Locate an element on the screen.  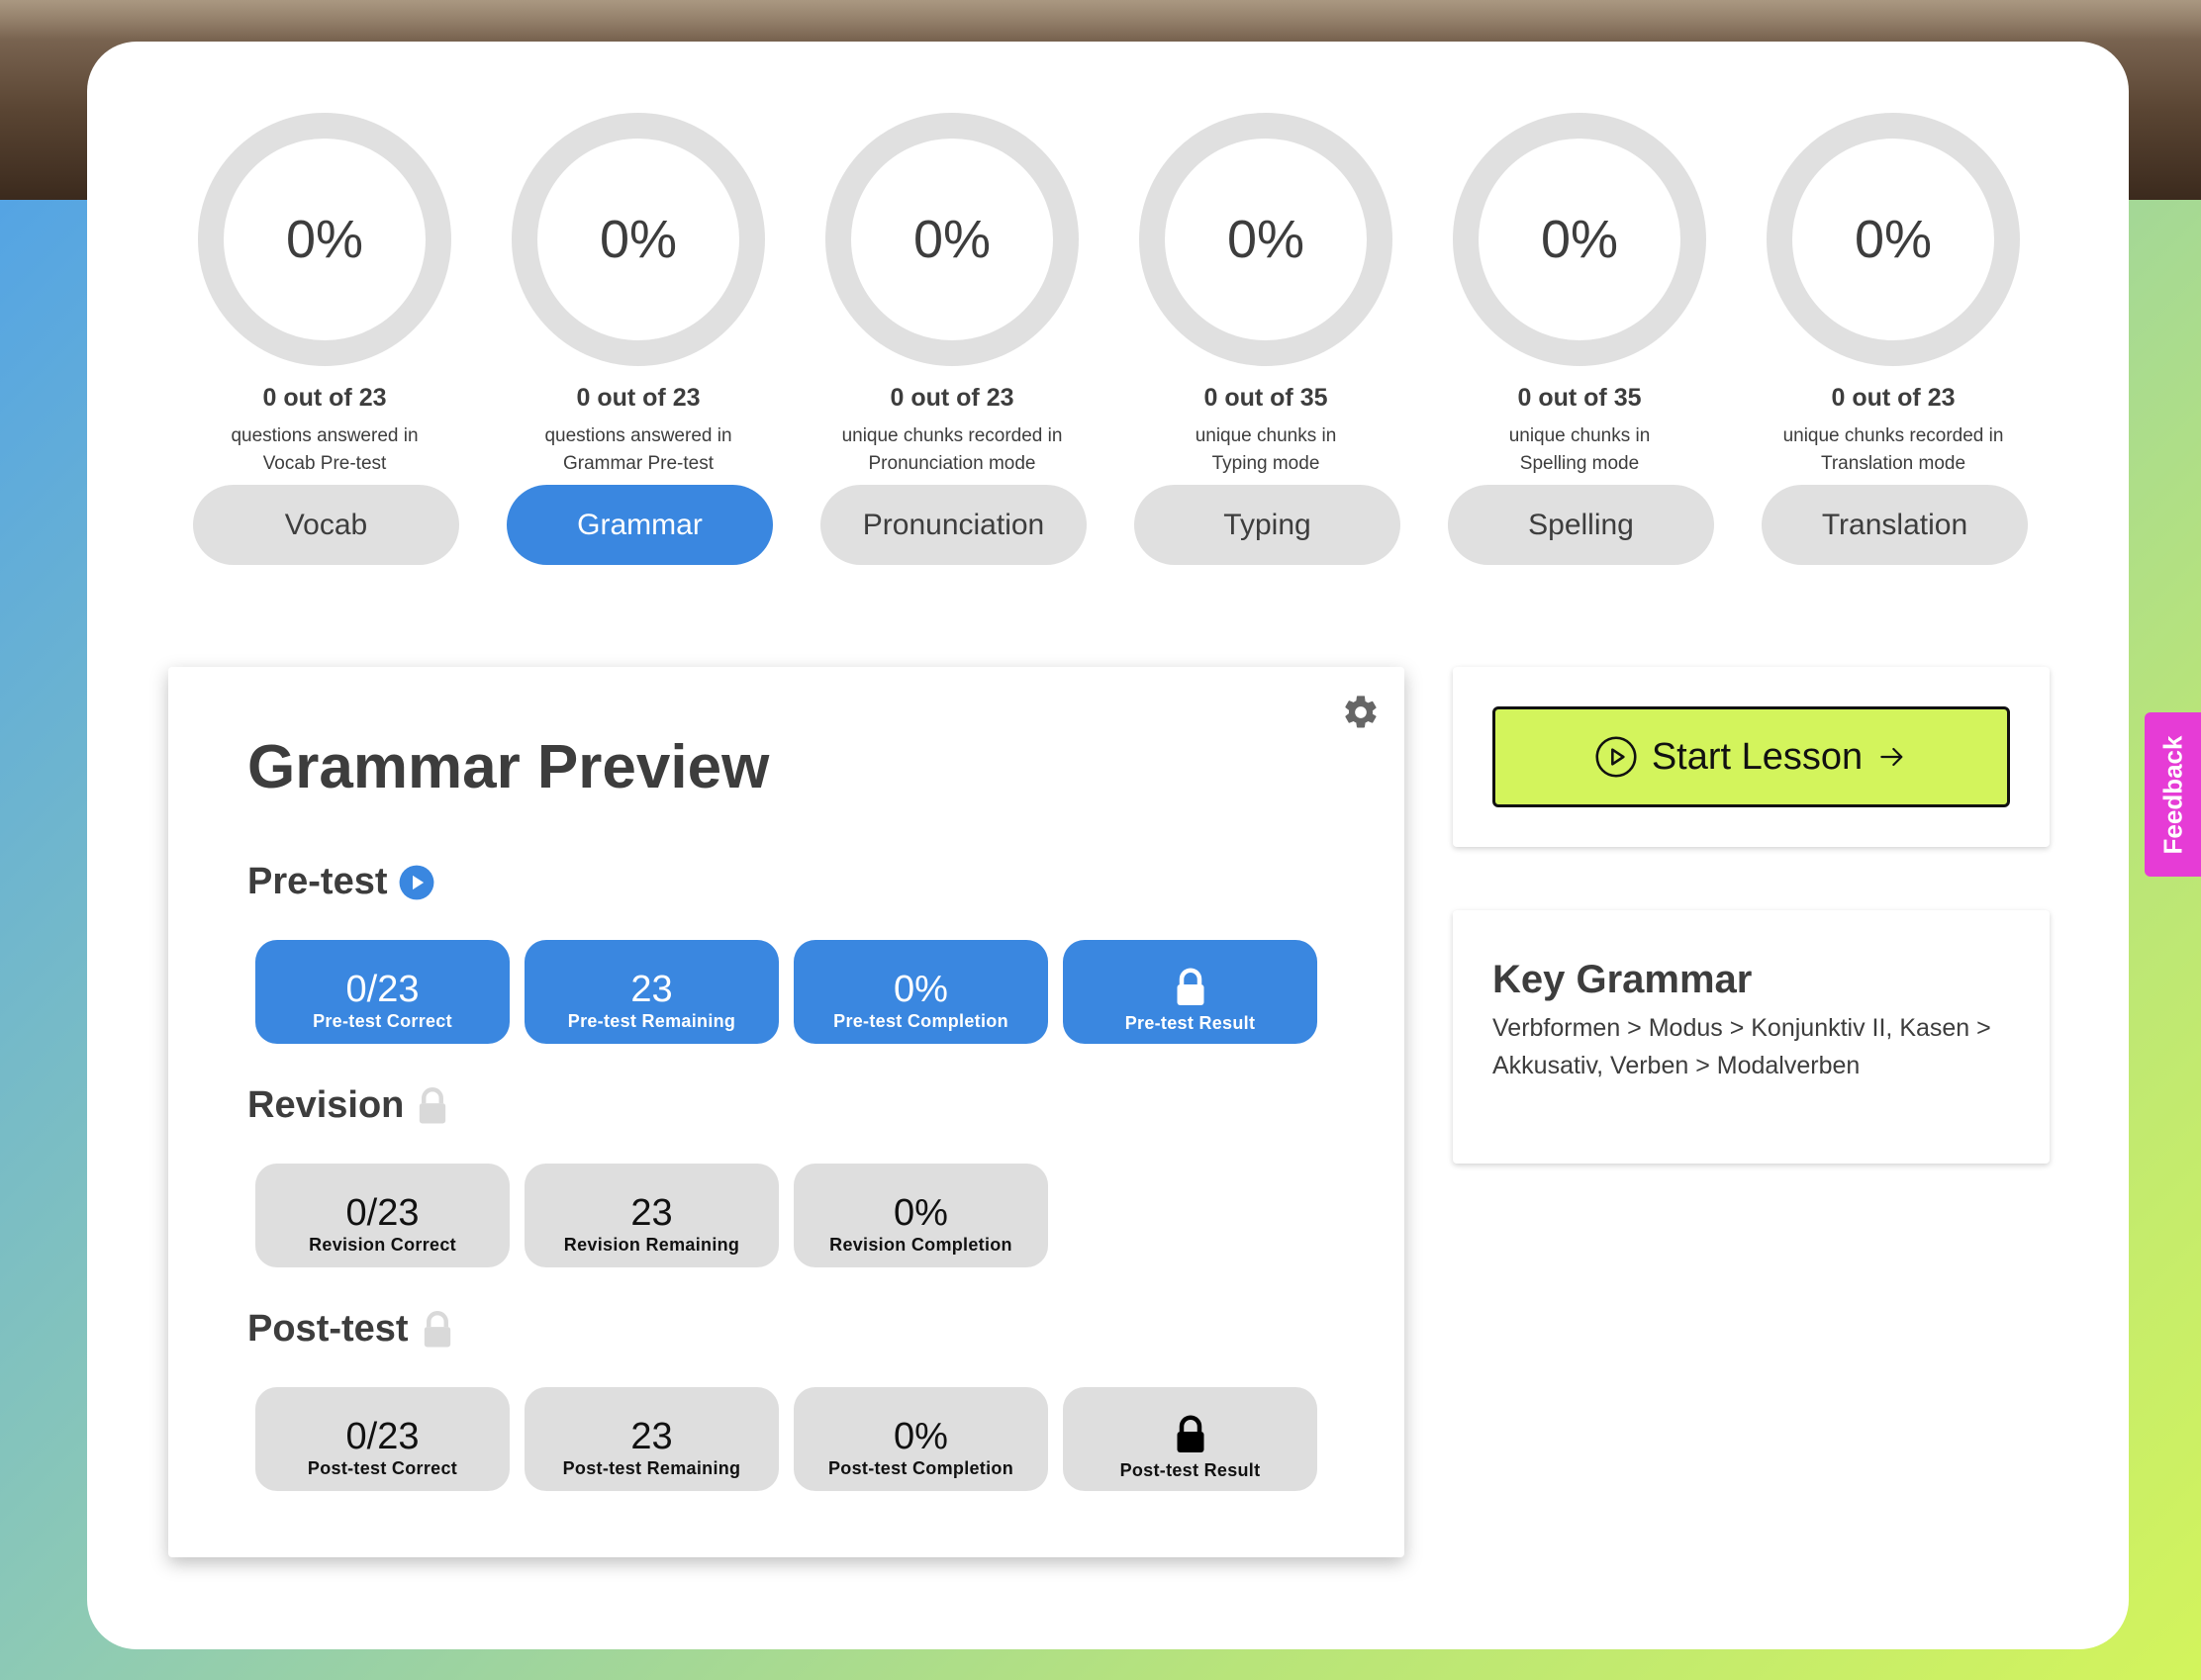
revision-remaining-stat: 23 Revision Remaining is located at coordinates (652, 1215).